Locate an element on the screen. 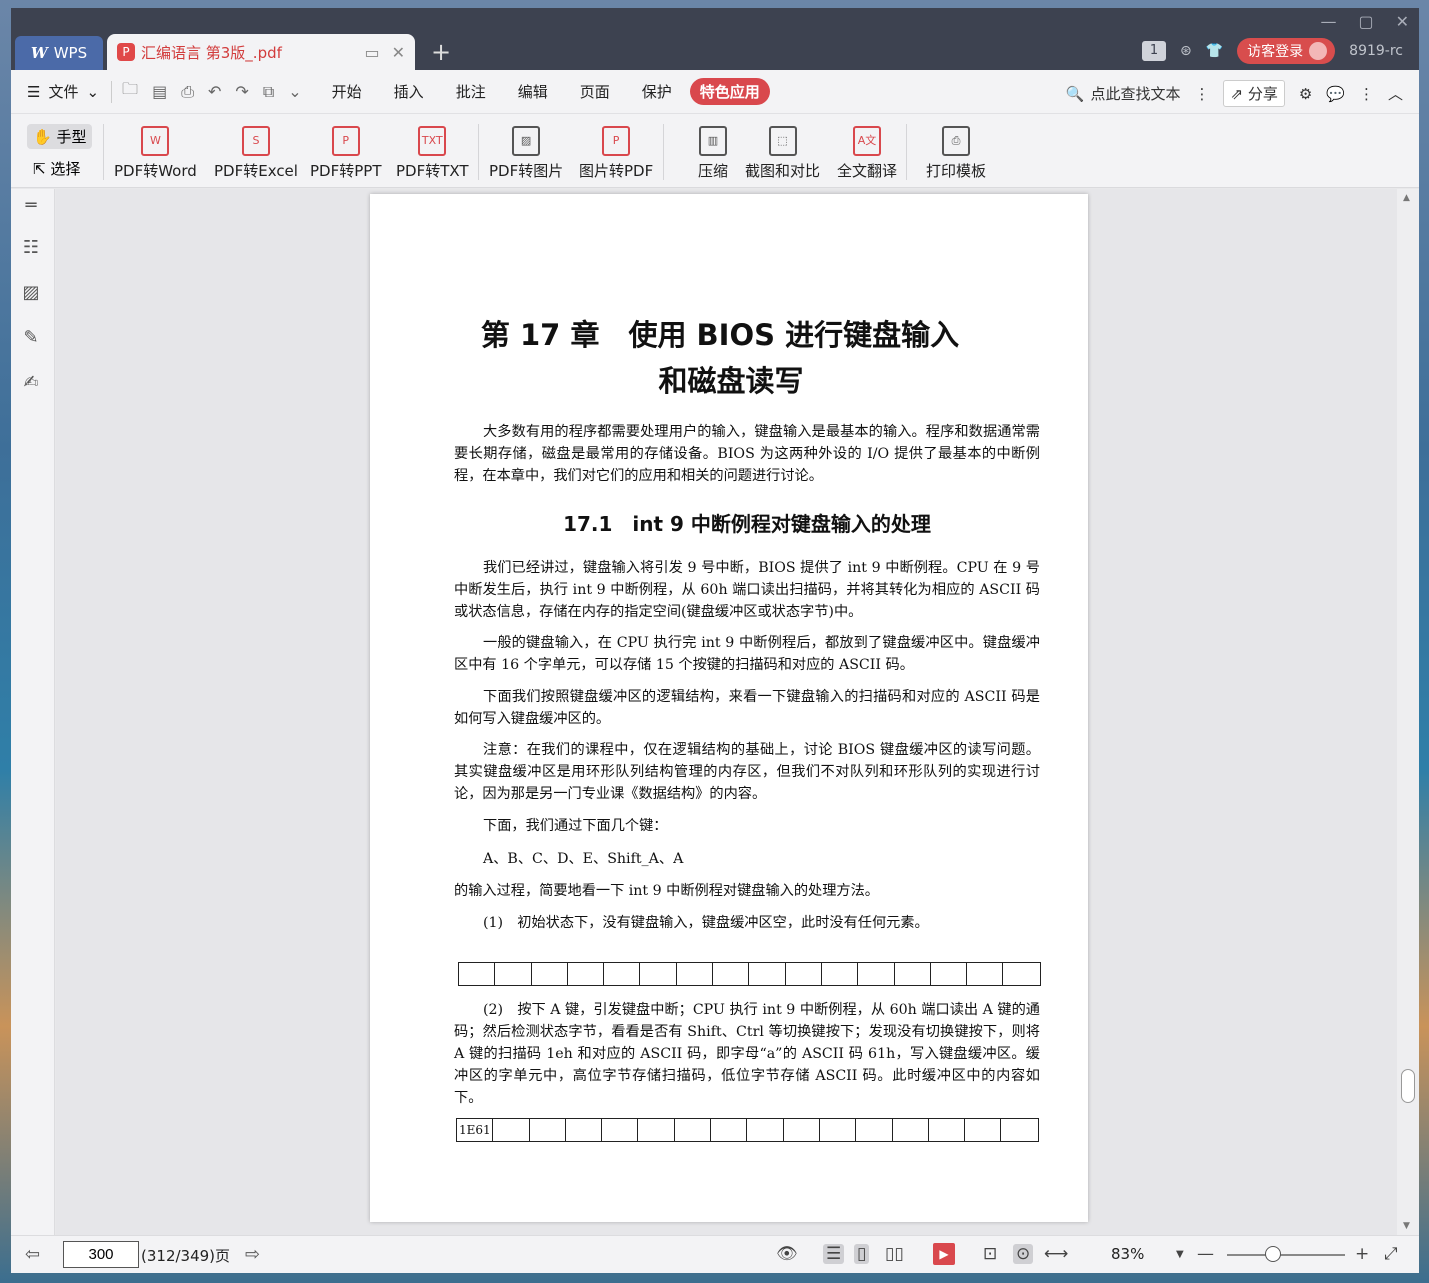 This screenshot has width=1429, height=1283. share-label: 分享 is located at coordinates (1262, 94).